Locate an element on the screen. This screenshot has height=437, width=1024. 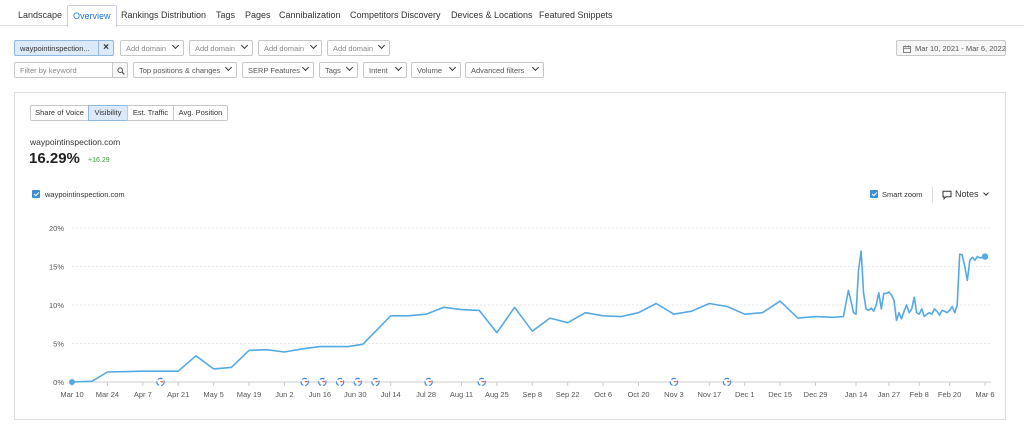
x-tick-label: Dec 15 is located at coordinates (780, 394).